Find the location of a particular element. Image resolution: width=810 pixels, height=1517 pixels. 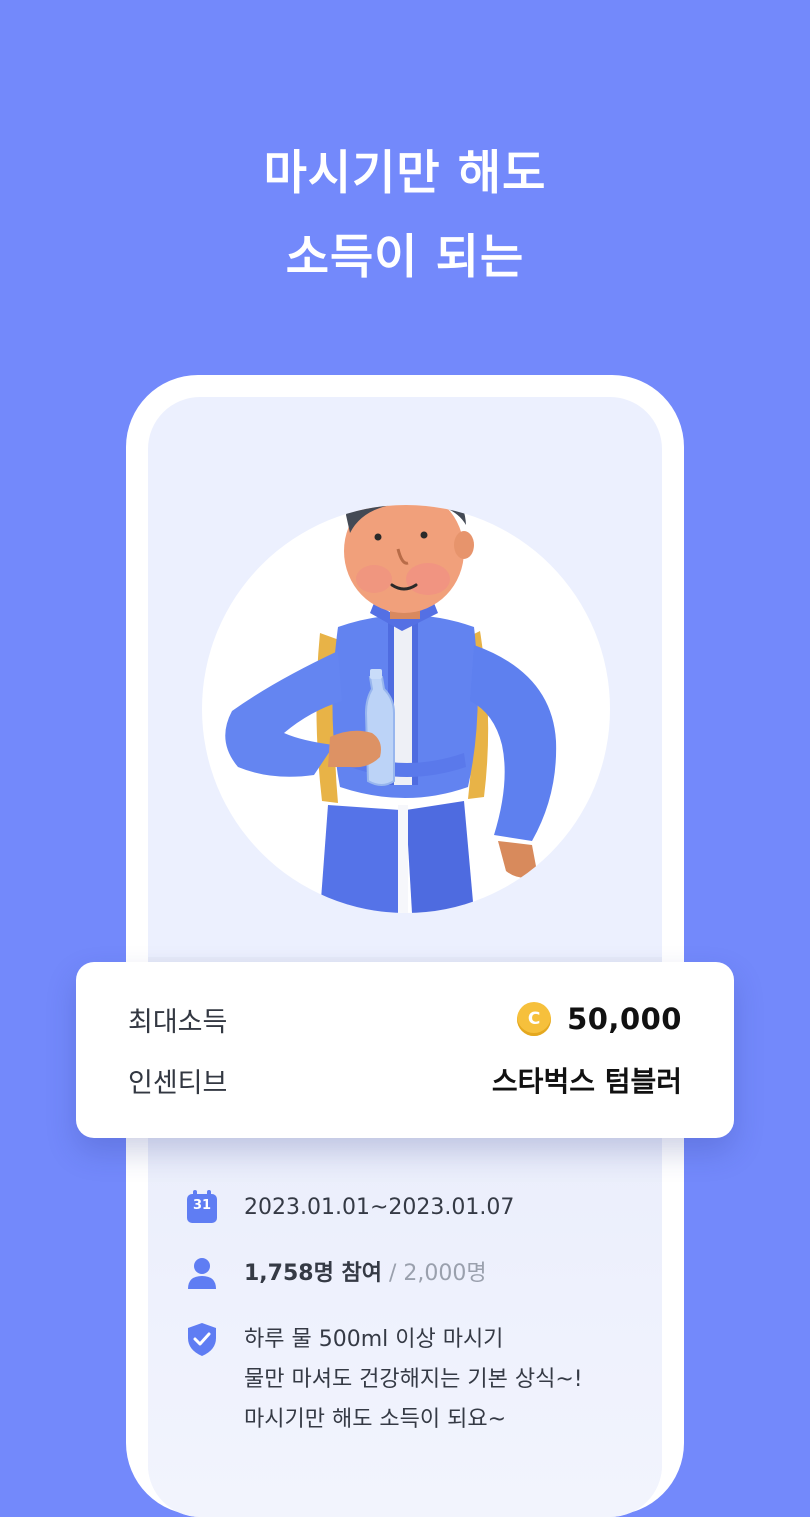

rule-line-2: 물만 마셔도 건강해지는 기본 상식~! is located at coordinates (413, 1379).